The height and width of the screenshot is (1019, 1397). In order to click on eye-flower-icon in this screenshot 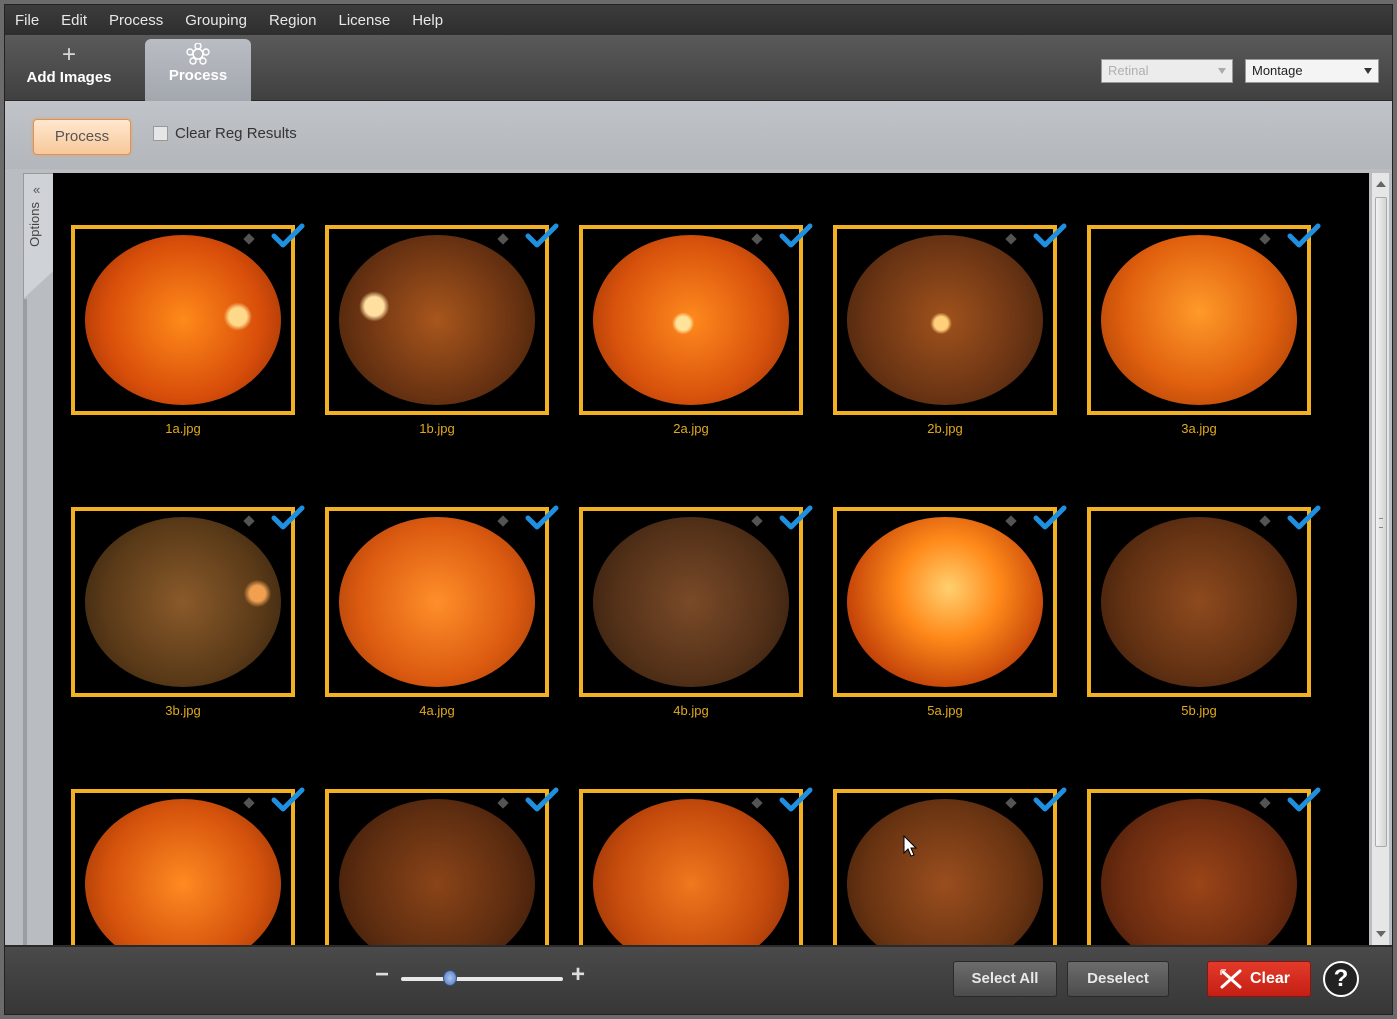, I will do `click(198, 53)`.